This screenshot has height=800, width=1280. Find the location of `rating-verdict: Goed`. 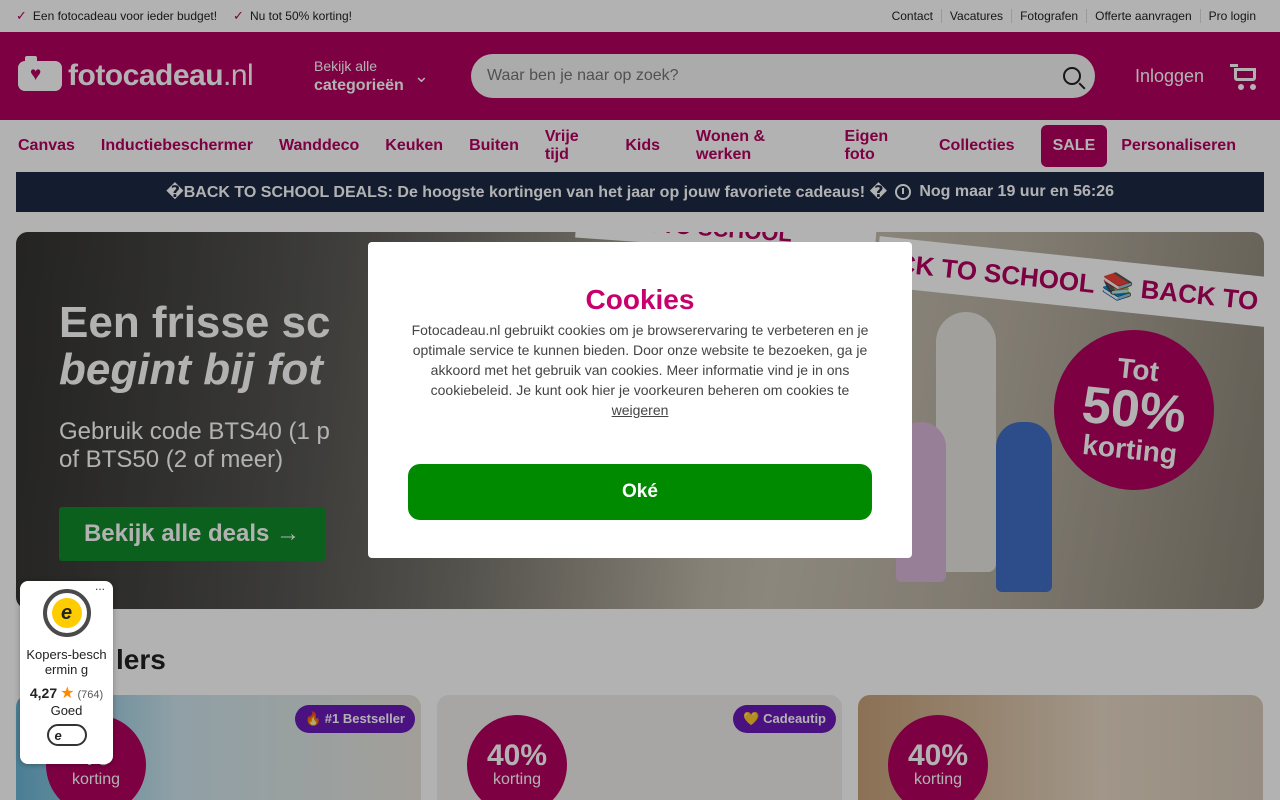

rating-verdict: Goed is located at coordinates (66, 710).